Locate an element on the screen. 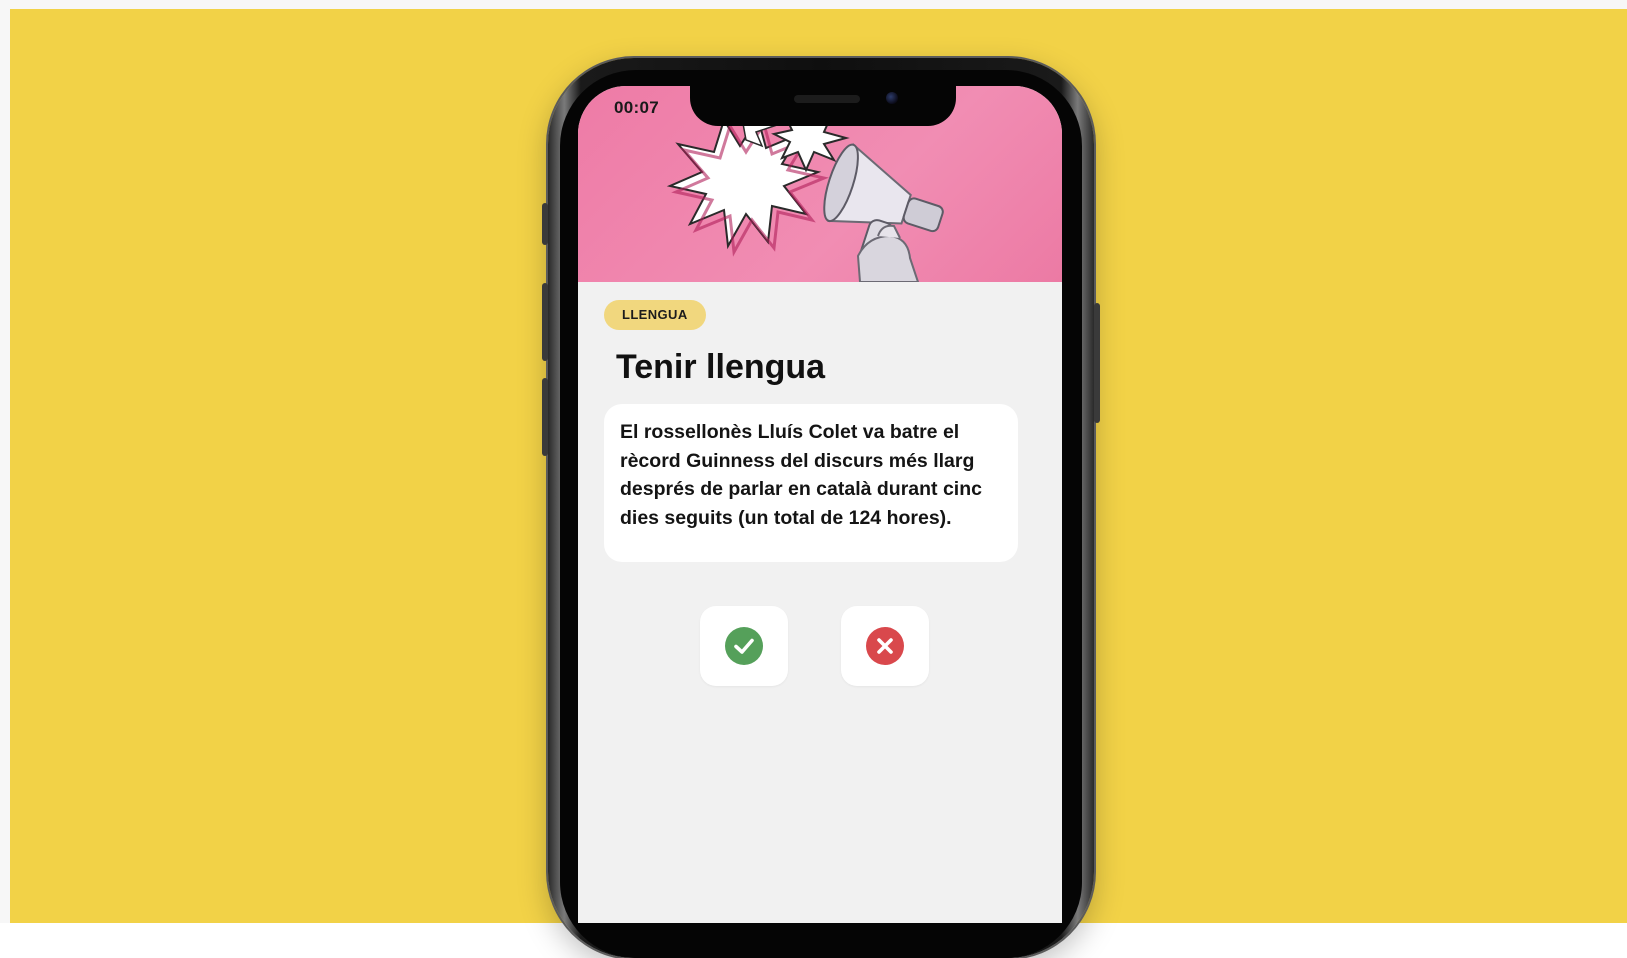 This screenshot has height=958, width=1627. front-camera is located at coordinates (892, 98).